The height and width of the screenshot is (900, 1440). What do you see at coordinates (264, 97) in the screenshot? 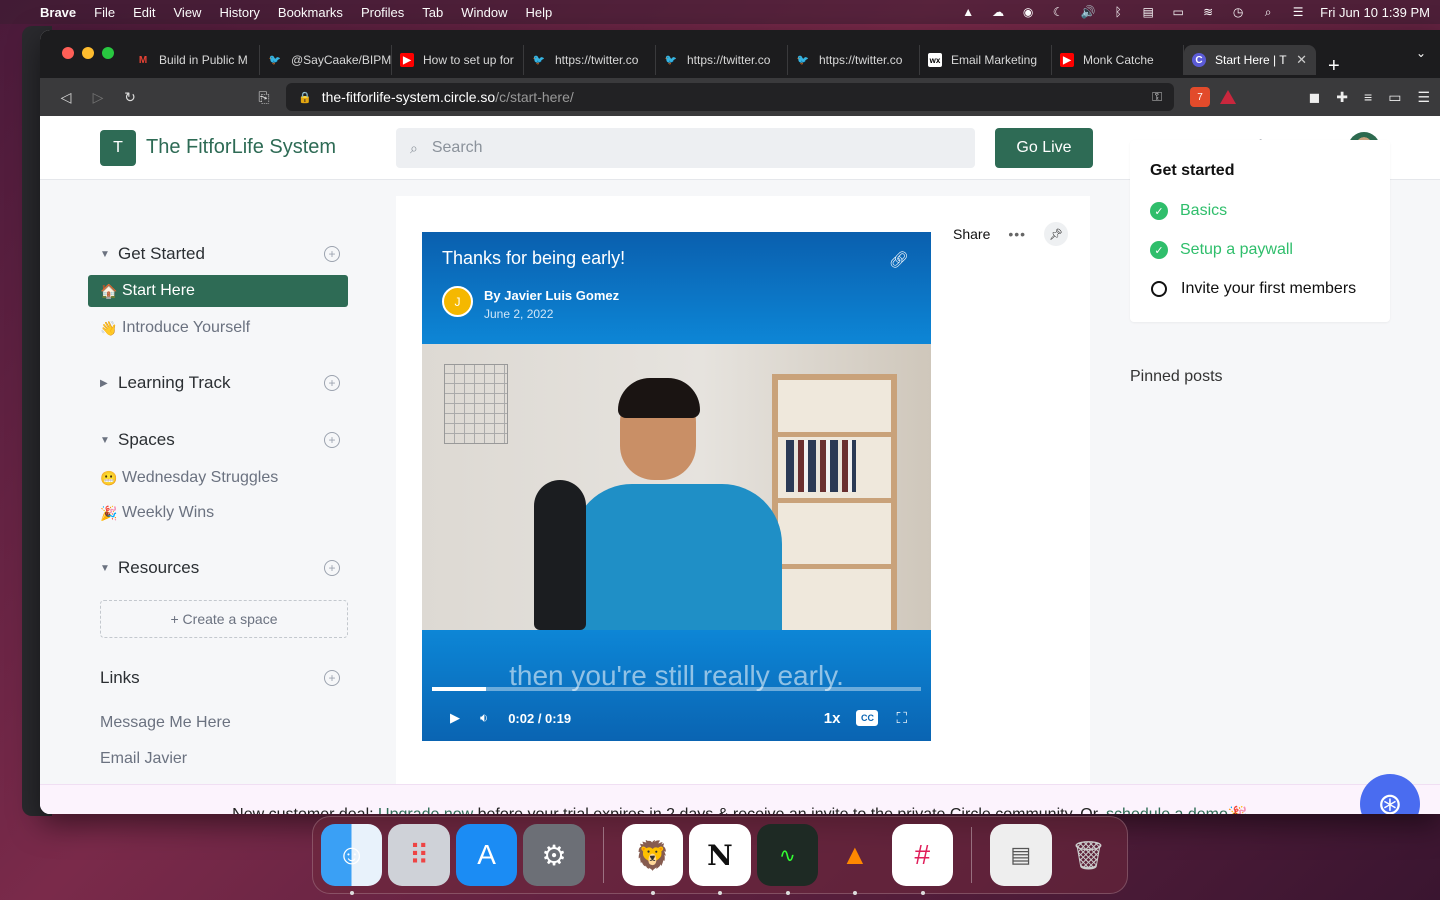
I see `bookmark-icon: ⎘` at bounding box center [264, 97].